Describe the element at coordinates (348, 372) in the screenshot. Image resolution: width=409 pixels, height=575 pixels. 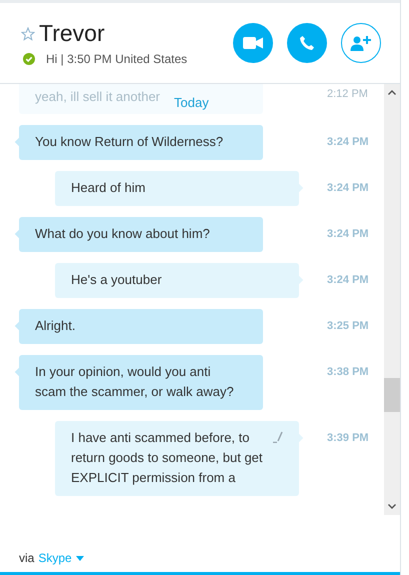
I see `message-time: 3:38 PM` at that location.